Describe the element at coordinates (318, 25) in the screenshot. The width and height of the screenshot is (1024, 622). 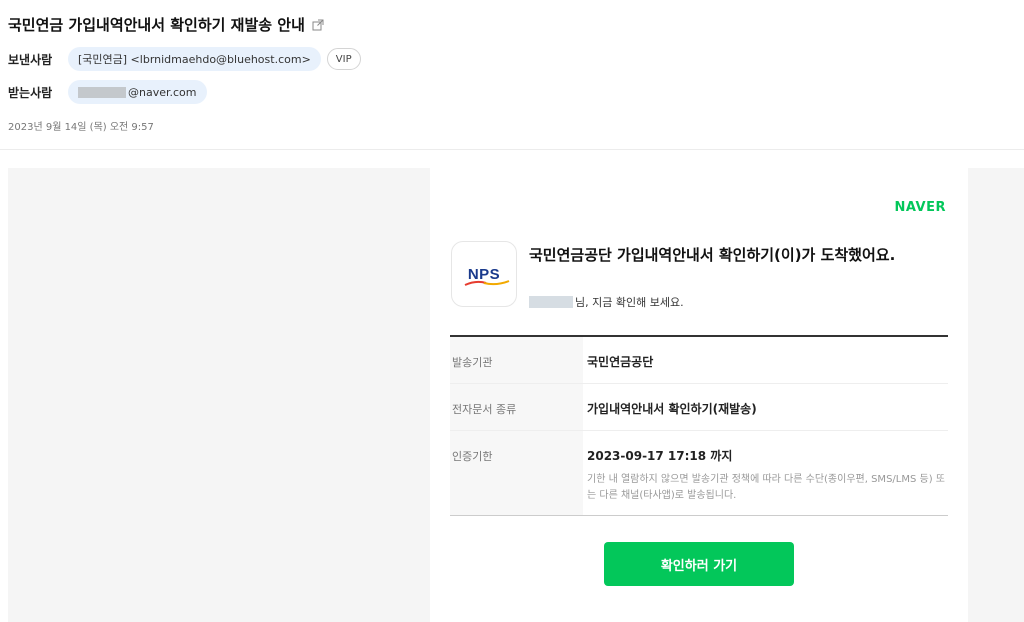
I see `external-link-icon` at that location.